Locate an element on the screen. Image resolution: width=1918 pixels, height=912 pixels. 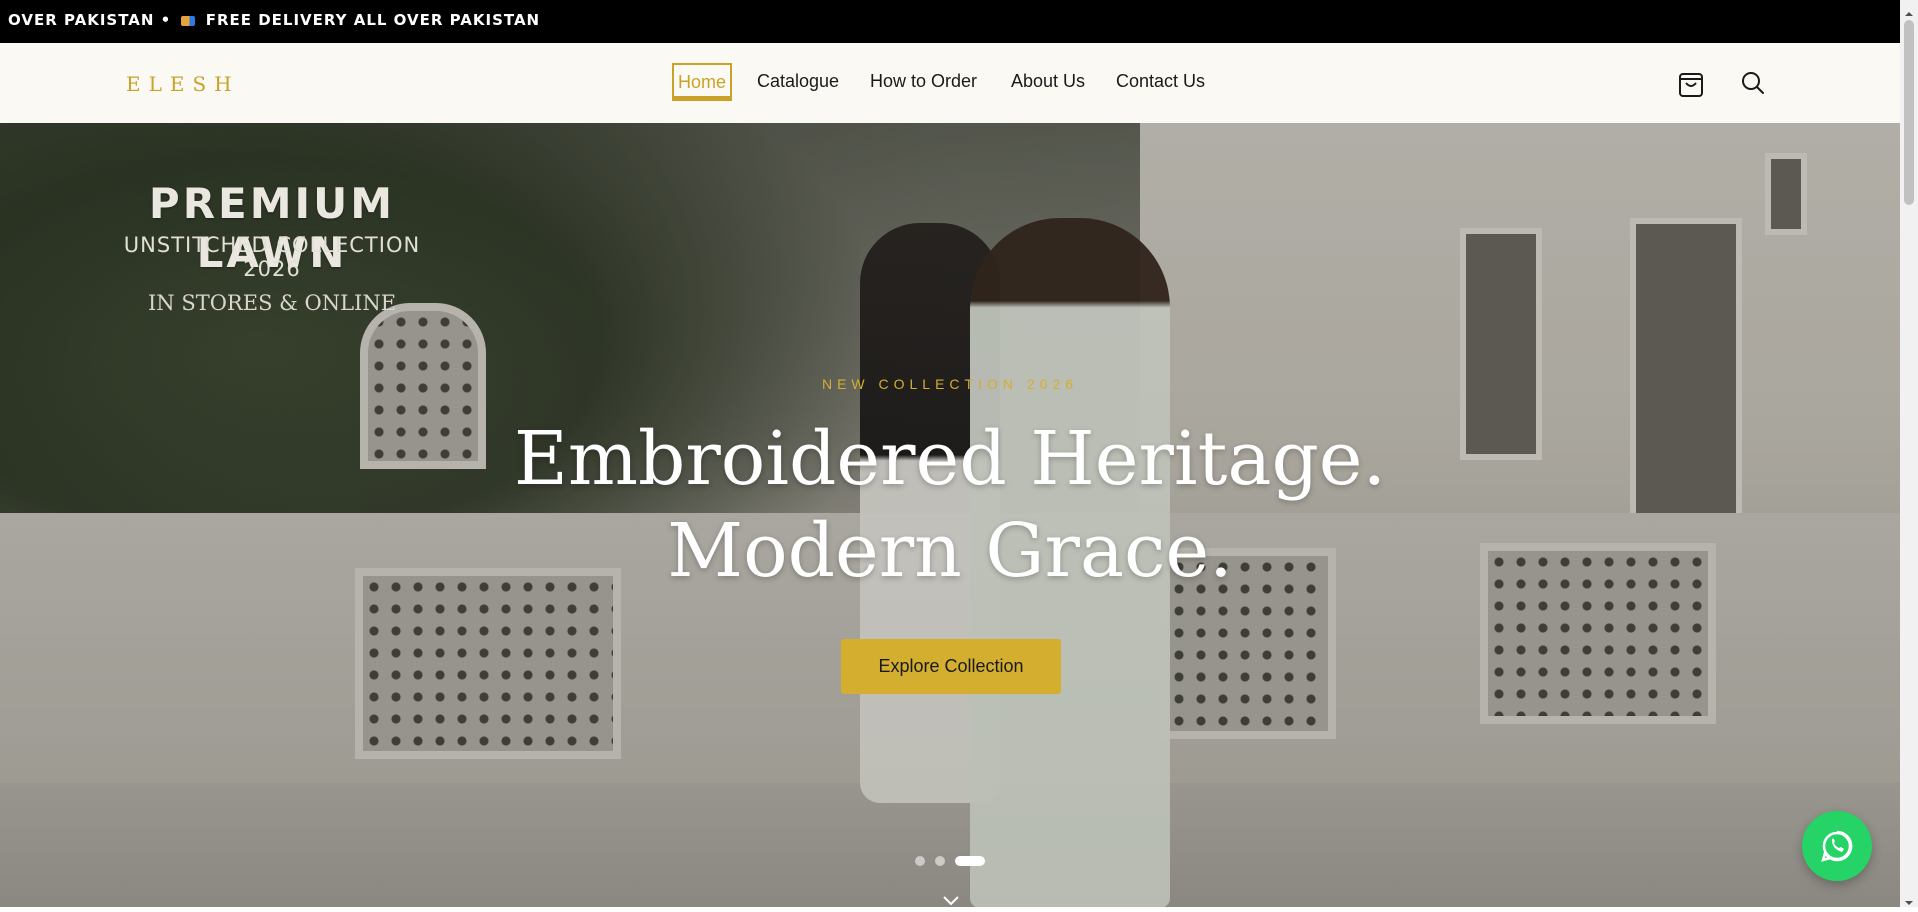
hero-kicker: NEW COLLECTION 2026 is located at coordinates (950, 384).